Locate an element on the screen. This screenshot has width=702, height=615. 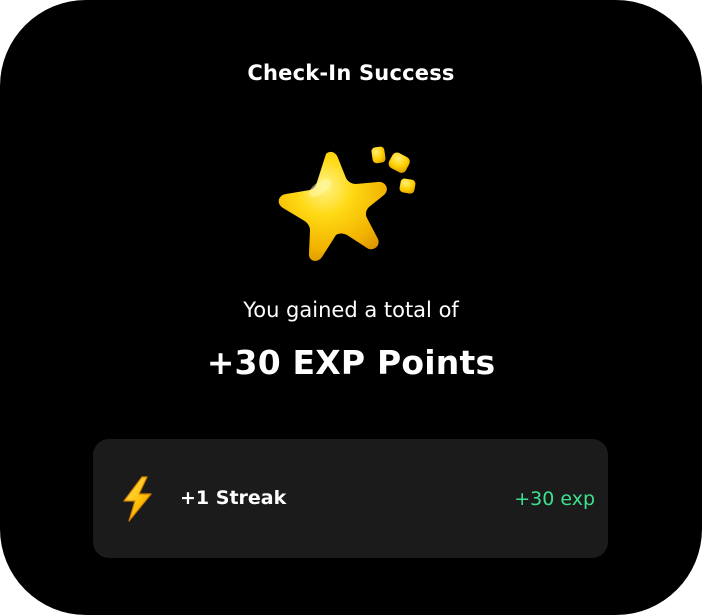
star-icon is located at coordinates (348, 205).